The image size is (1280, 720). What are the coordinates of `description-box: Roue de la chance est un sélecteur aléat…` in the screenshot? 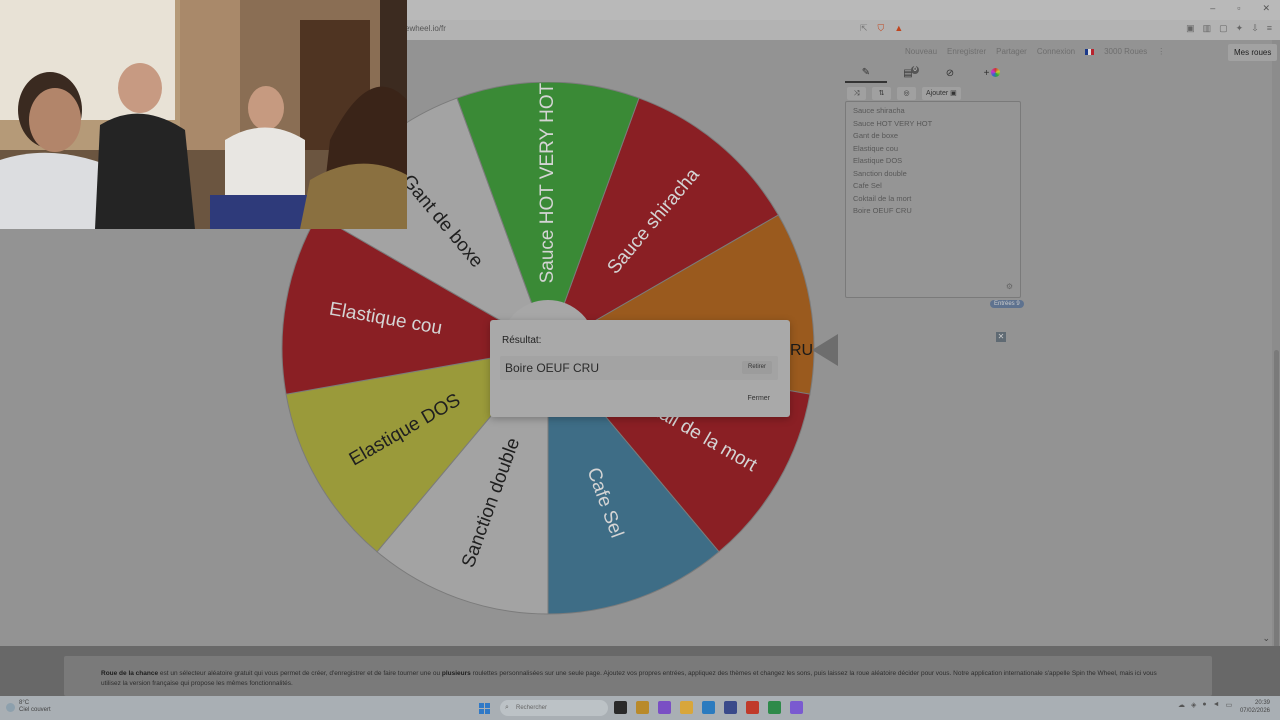 It's located at (638, 676).